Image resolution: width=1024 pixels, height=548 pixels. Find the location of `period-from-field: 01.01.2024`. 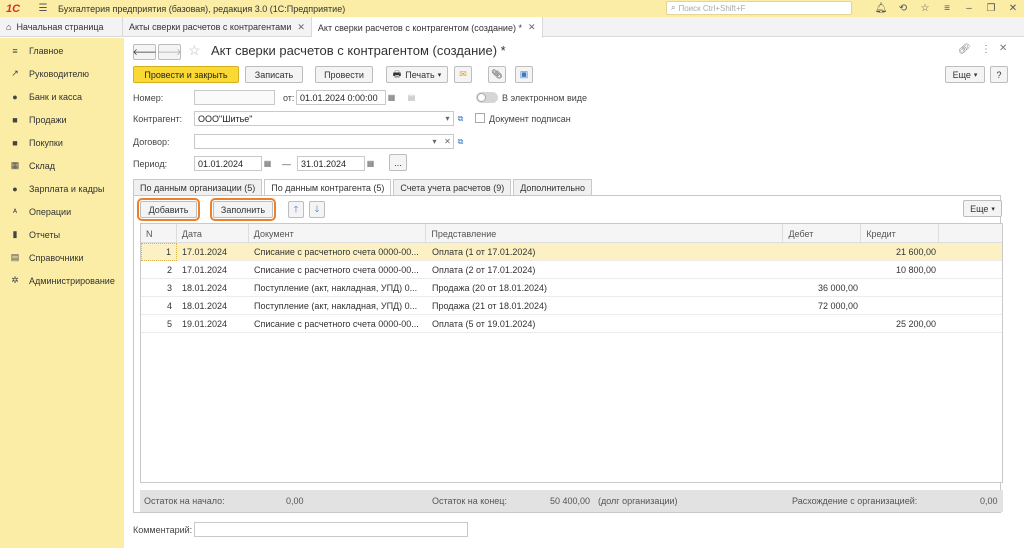

period-from-field: 01.01.2024 is located at coordinates (228, 163).